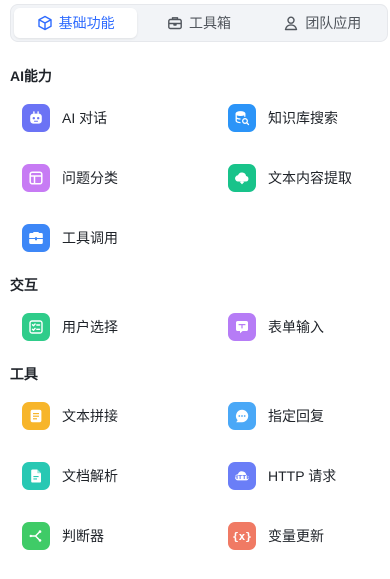  I want to click on database-search-icon, so click(242, 118).